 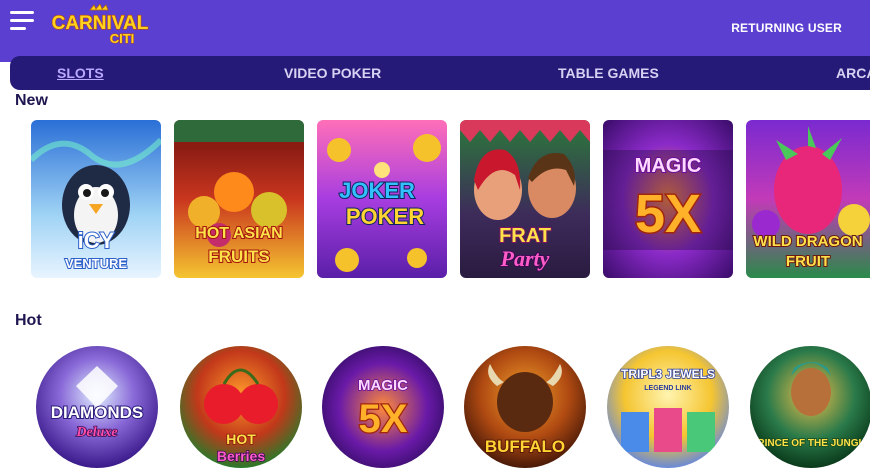 What do you see at coordinates (810, 407) in the screenshot?
I see `game-circle-prince-of-the-jungle: PRINCE OF THE JUNGLE` at bounding box center [810, 407].